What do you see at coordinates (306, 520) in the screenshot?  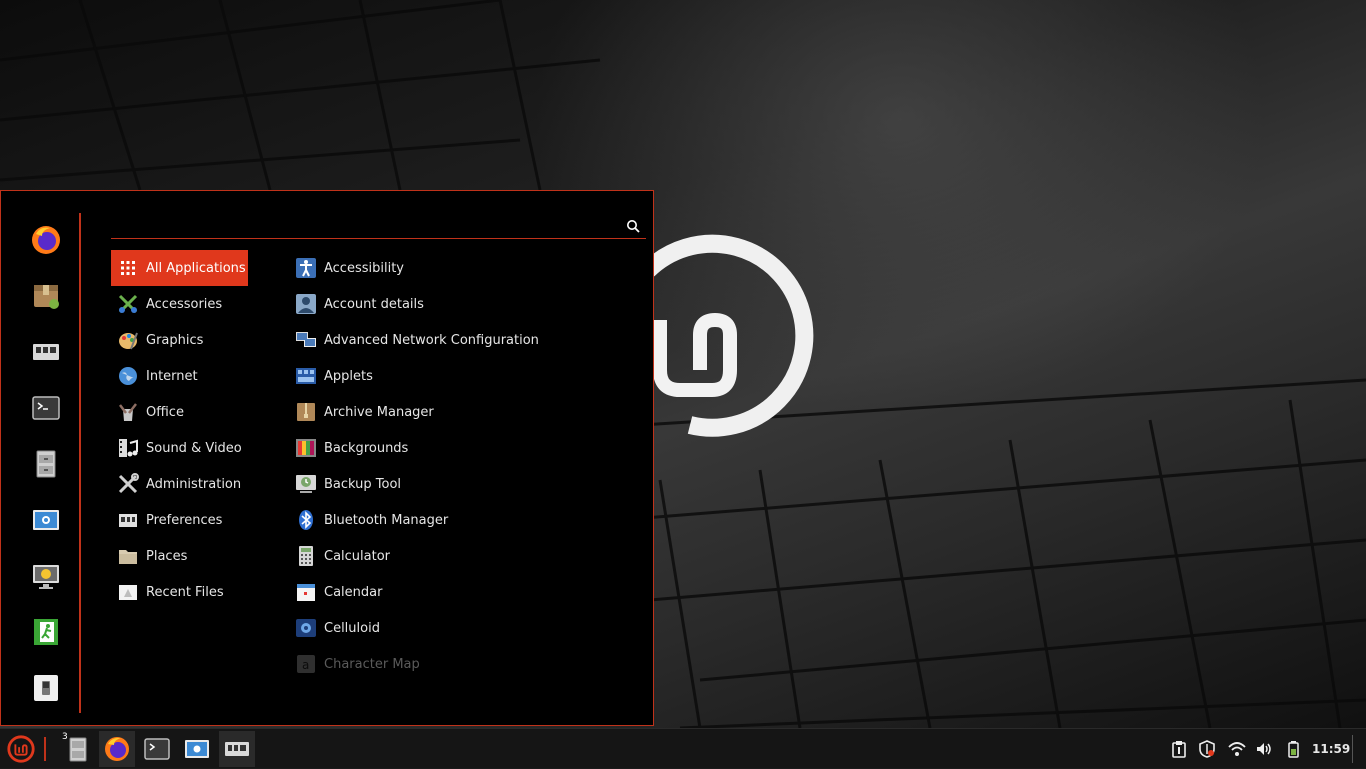 I see `bluetooth-icon` at bounding box center [306, 520].